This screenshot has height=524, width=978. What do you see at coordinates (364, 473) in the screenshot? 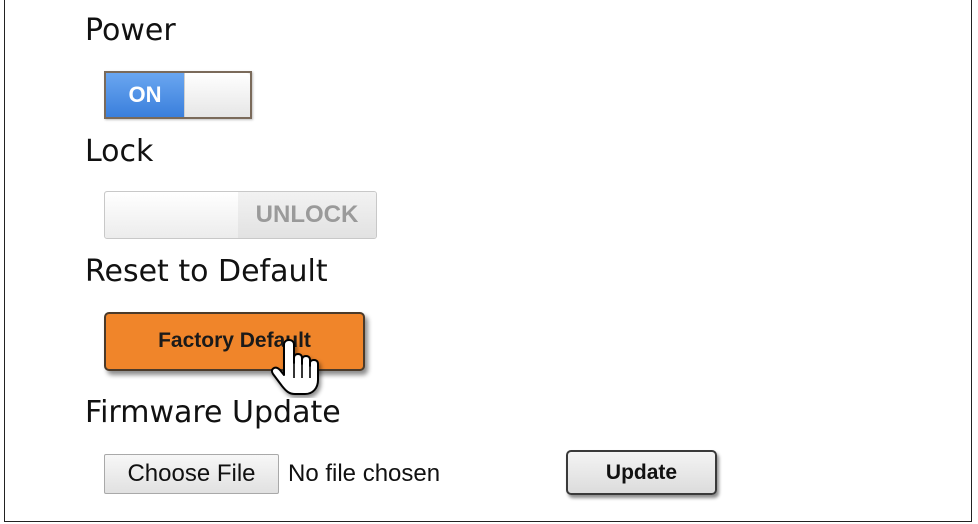
I see `file-status-text: No file chosen` at bounding box center [364, 473].